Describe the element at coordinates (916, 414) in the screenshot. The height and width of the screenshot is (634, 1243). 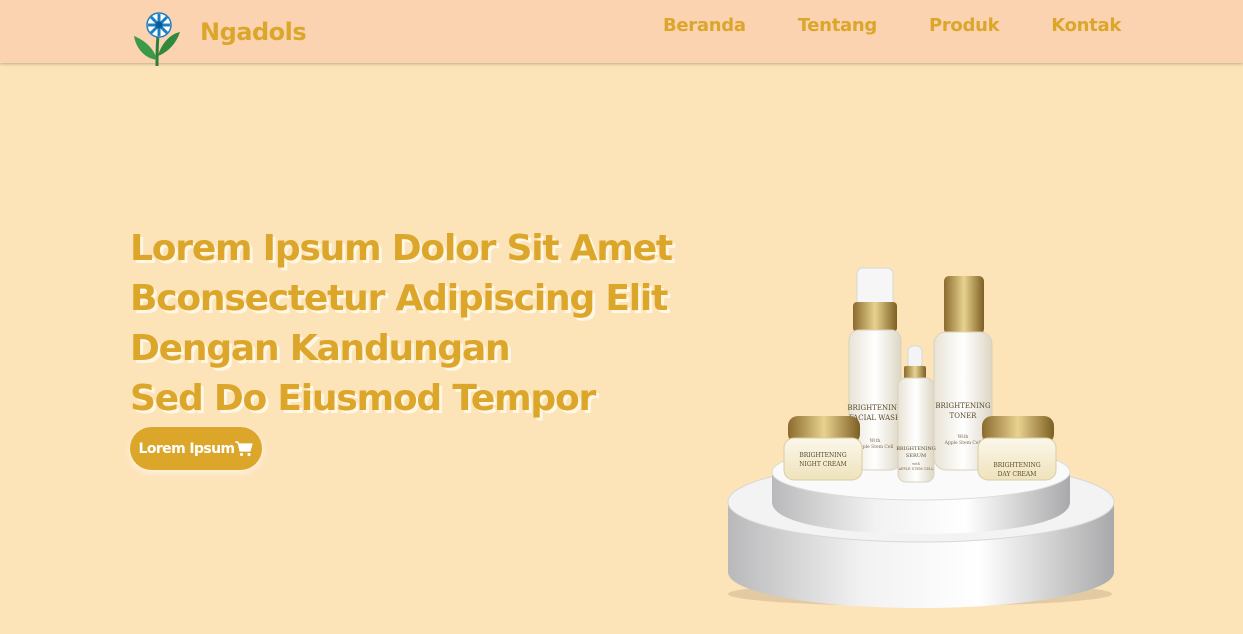
I see `serum-bottle: BRIGHTENING SERUM with APPLE STEM CELL` at that location.